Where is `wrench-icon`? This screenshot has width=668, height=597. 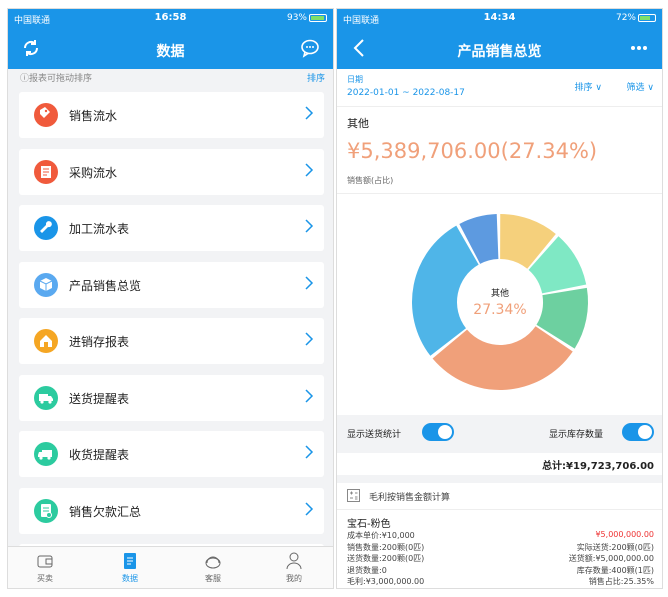
wrench-icon is located at coordinates (46, 228).